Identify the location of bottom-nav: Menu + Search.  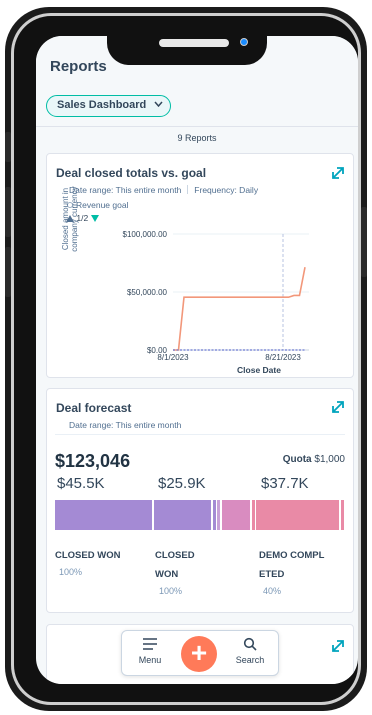
(200, 653).